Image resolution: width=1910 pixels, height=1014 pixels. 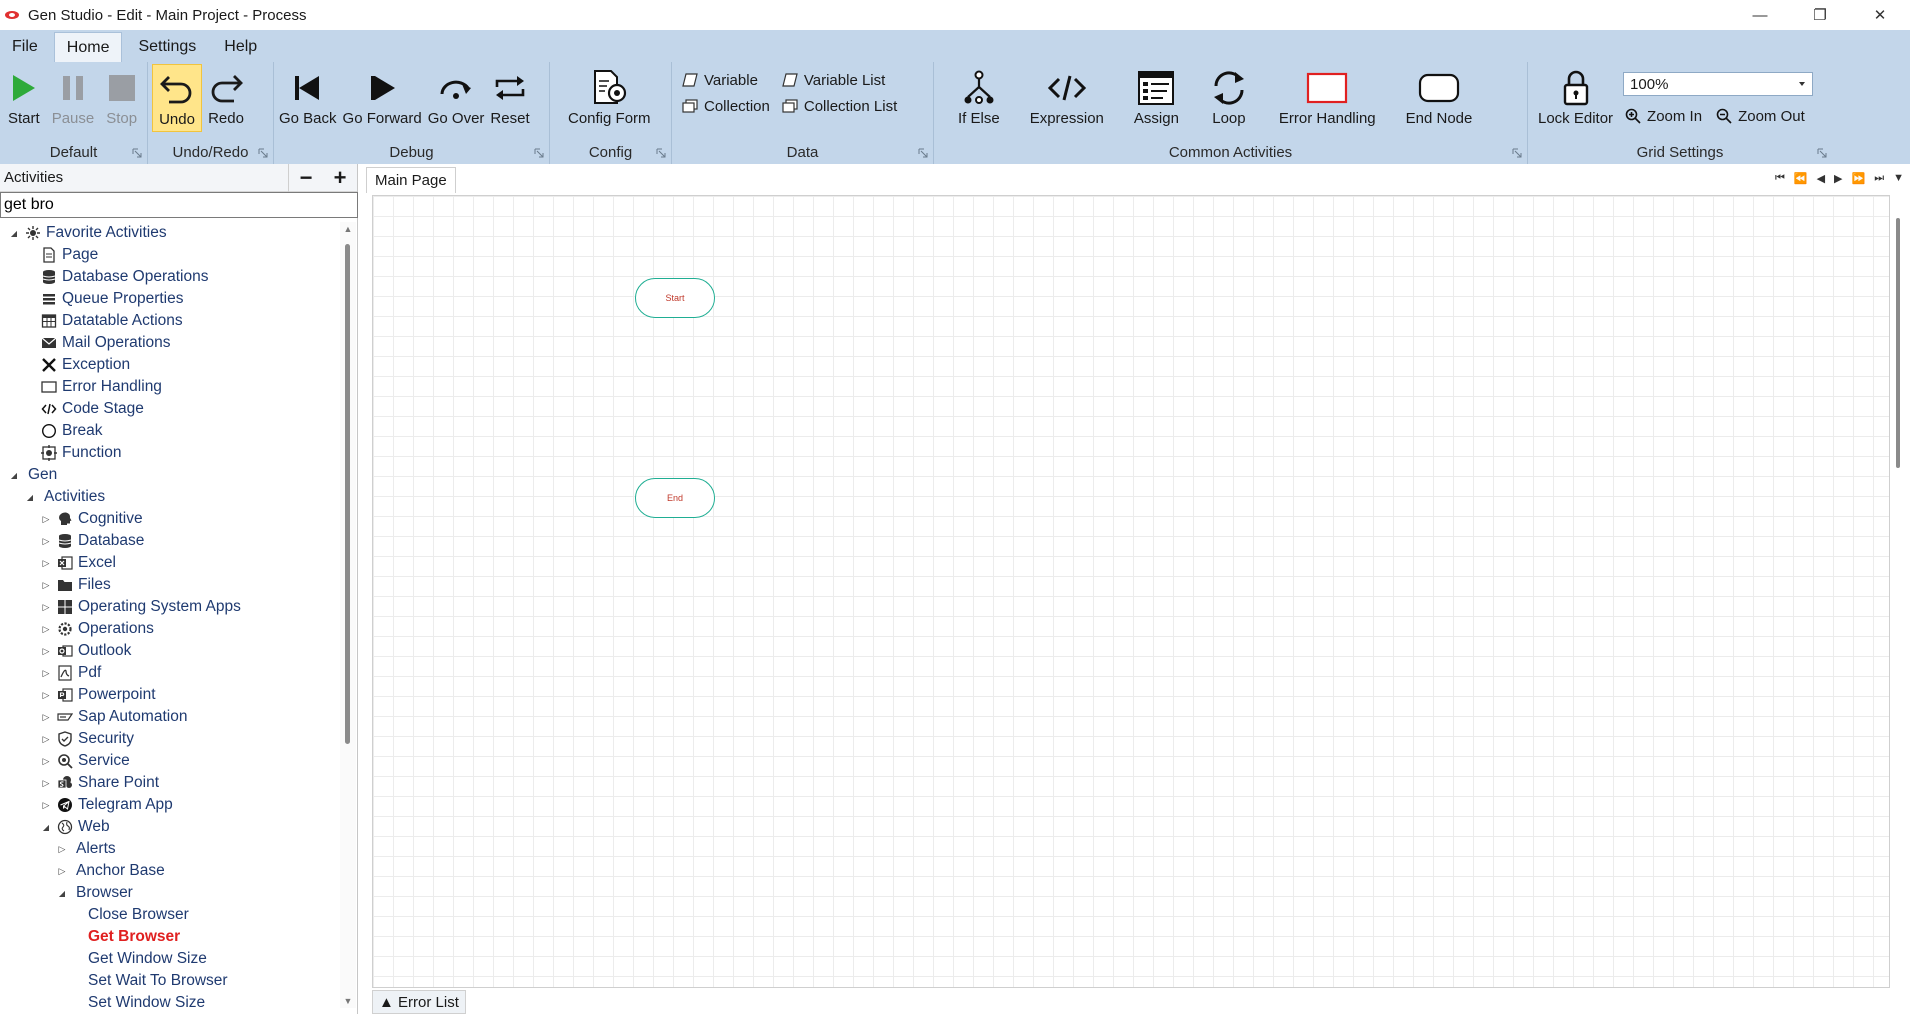 What do you see at coordinates (170, 299) in the screenshot?
I see `tree-item: Queue Properties` at bounding box center [170, 299].